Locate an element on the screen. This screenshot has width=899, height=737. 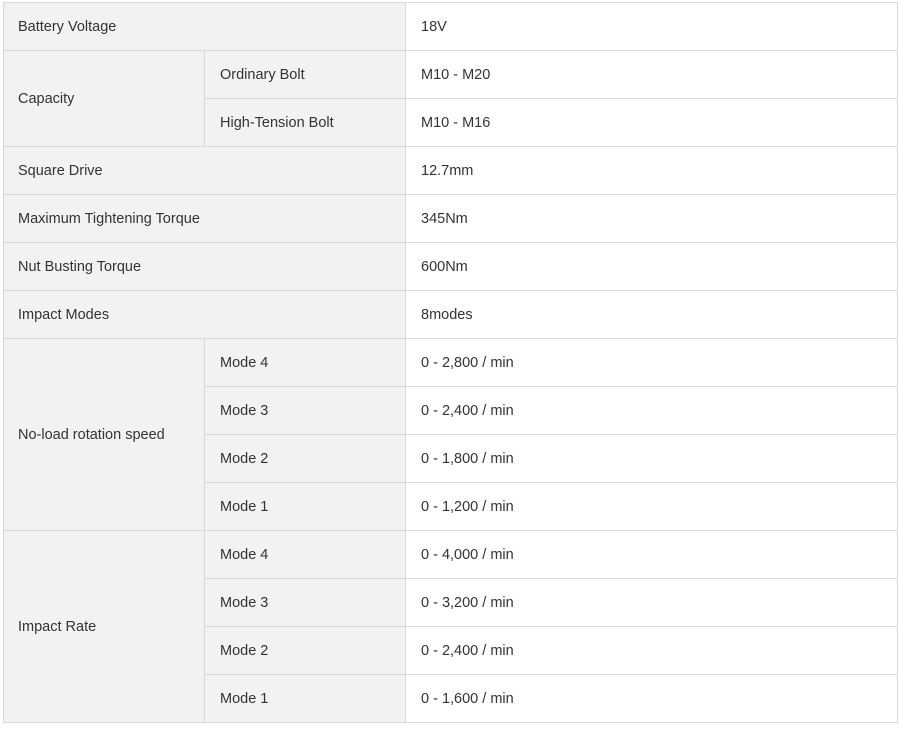
spec-value: 0 - 3,200 / min is located at coordinates (651, 602).